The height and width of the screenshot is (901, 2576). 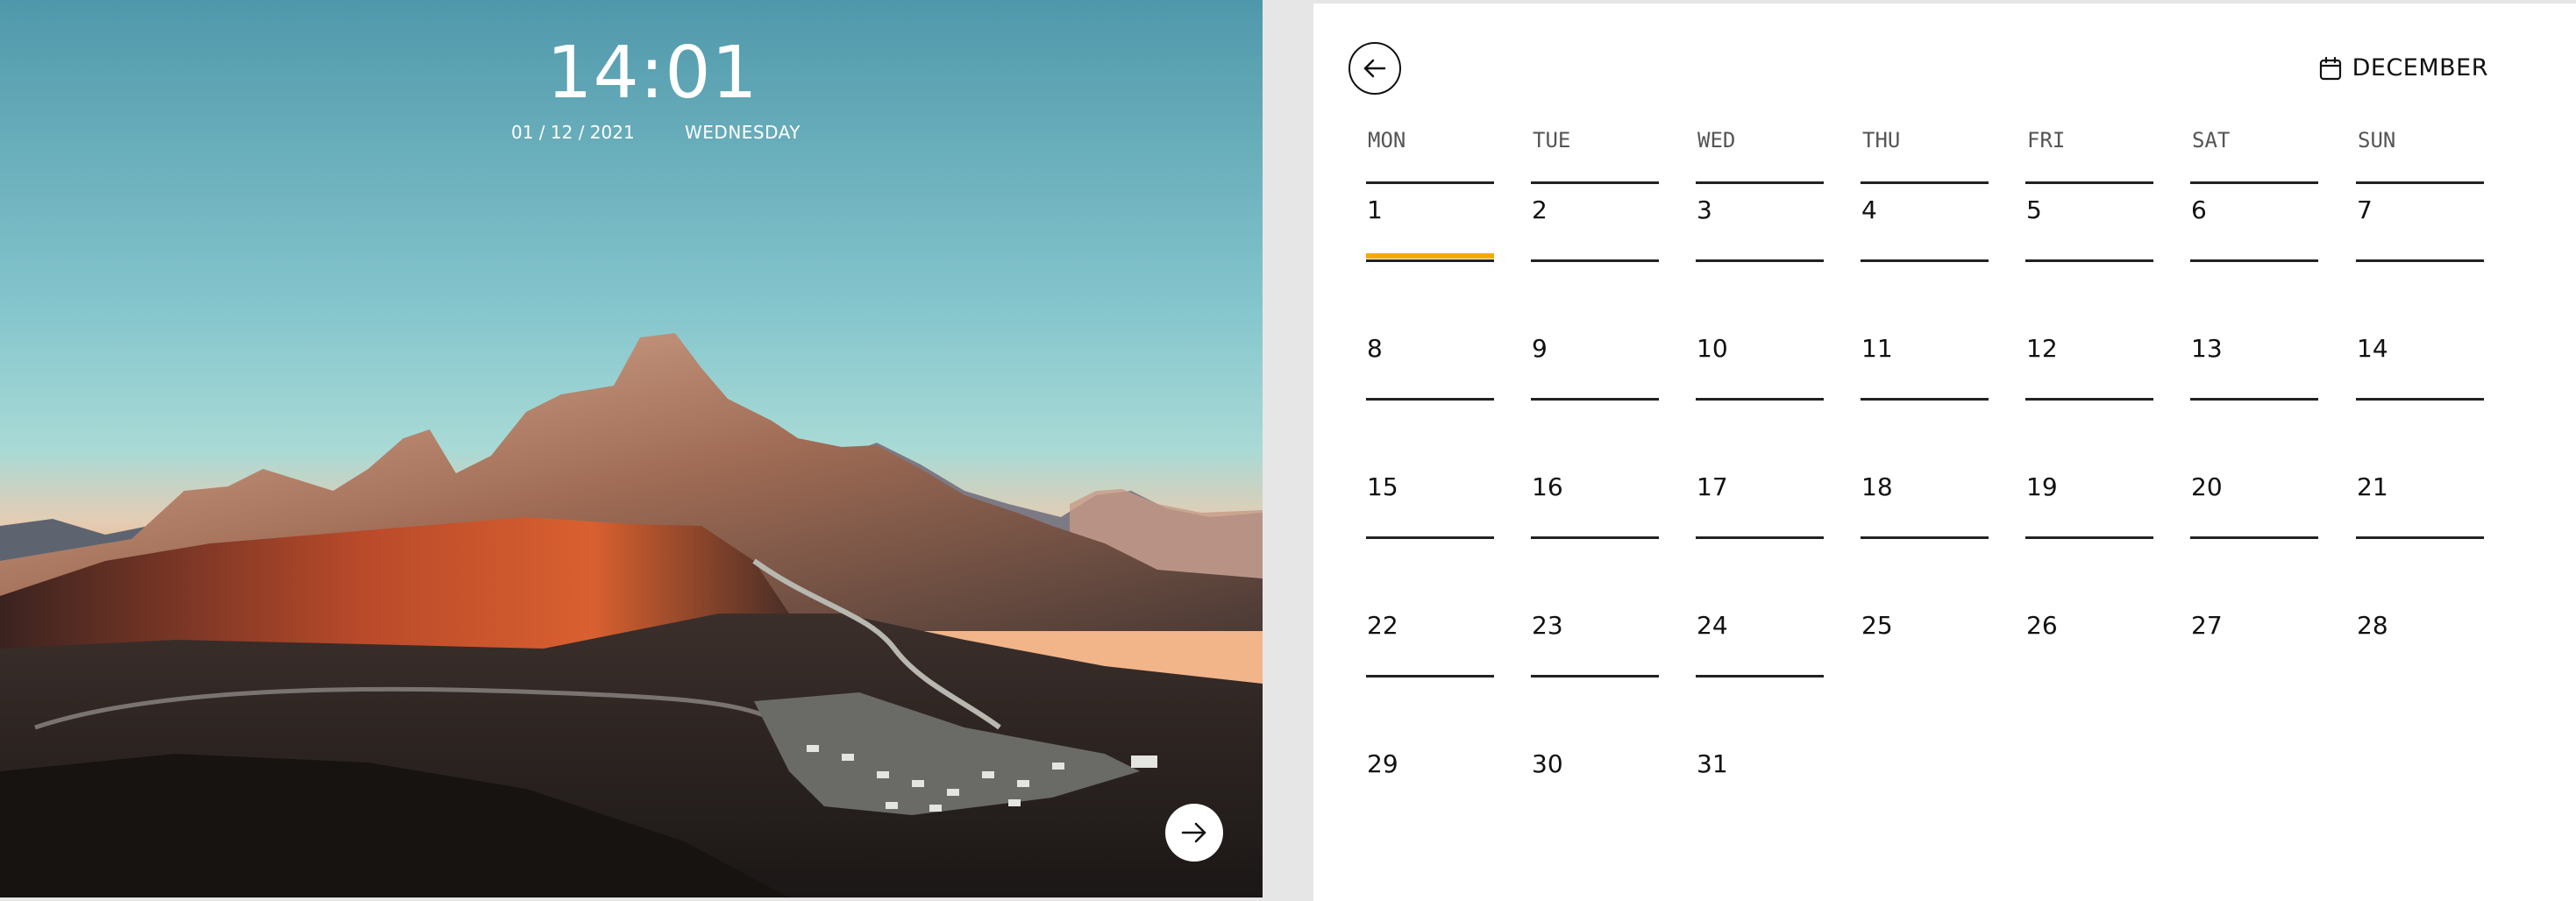 I want to click on day-number: 29, so click(x=1382, y=763).